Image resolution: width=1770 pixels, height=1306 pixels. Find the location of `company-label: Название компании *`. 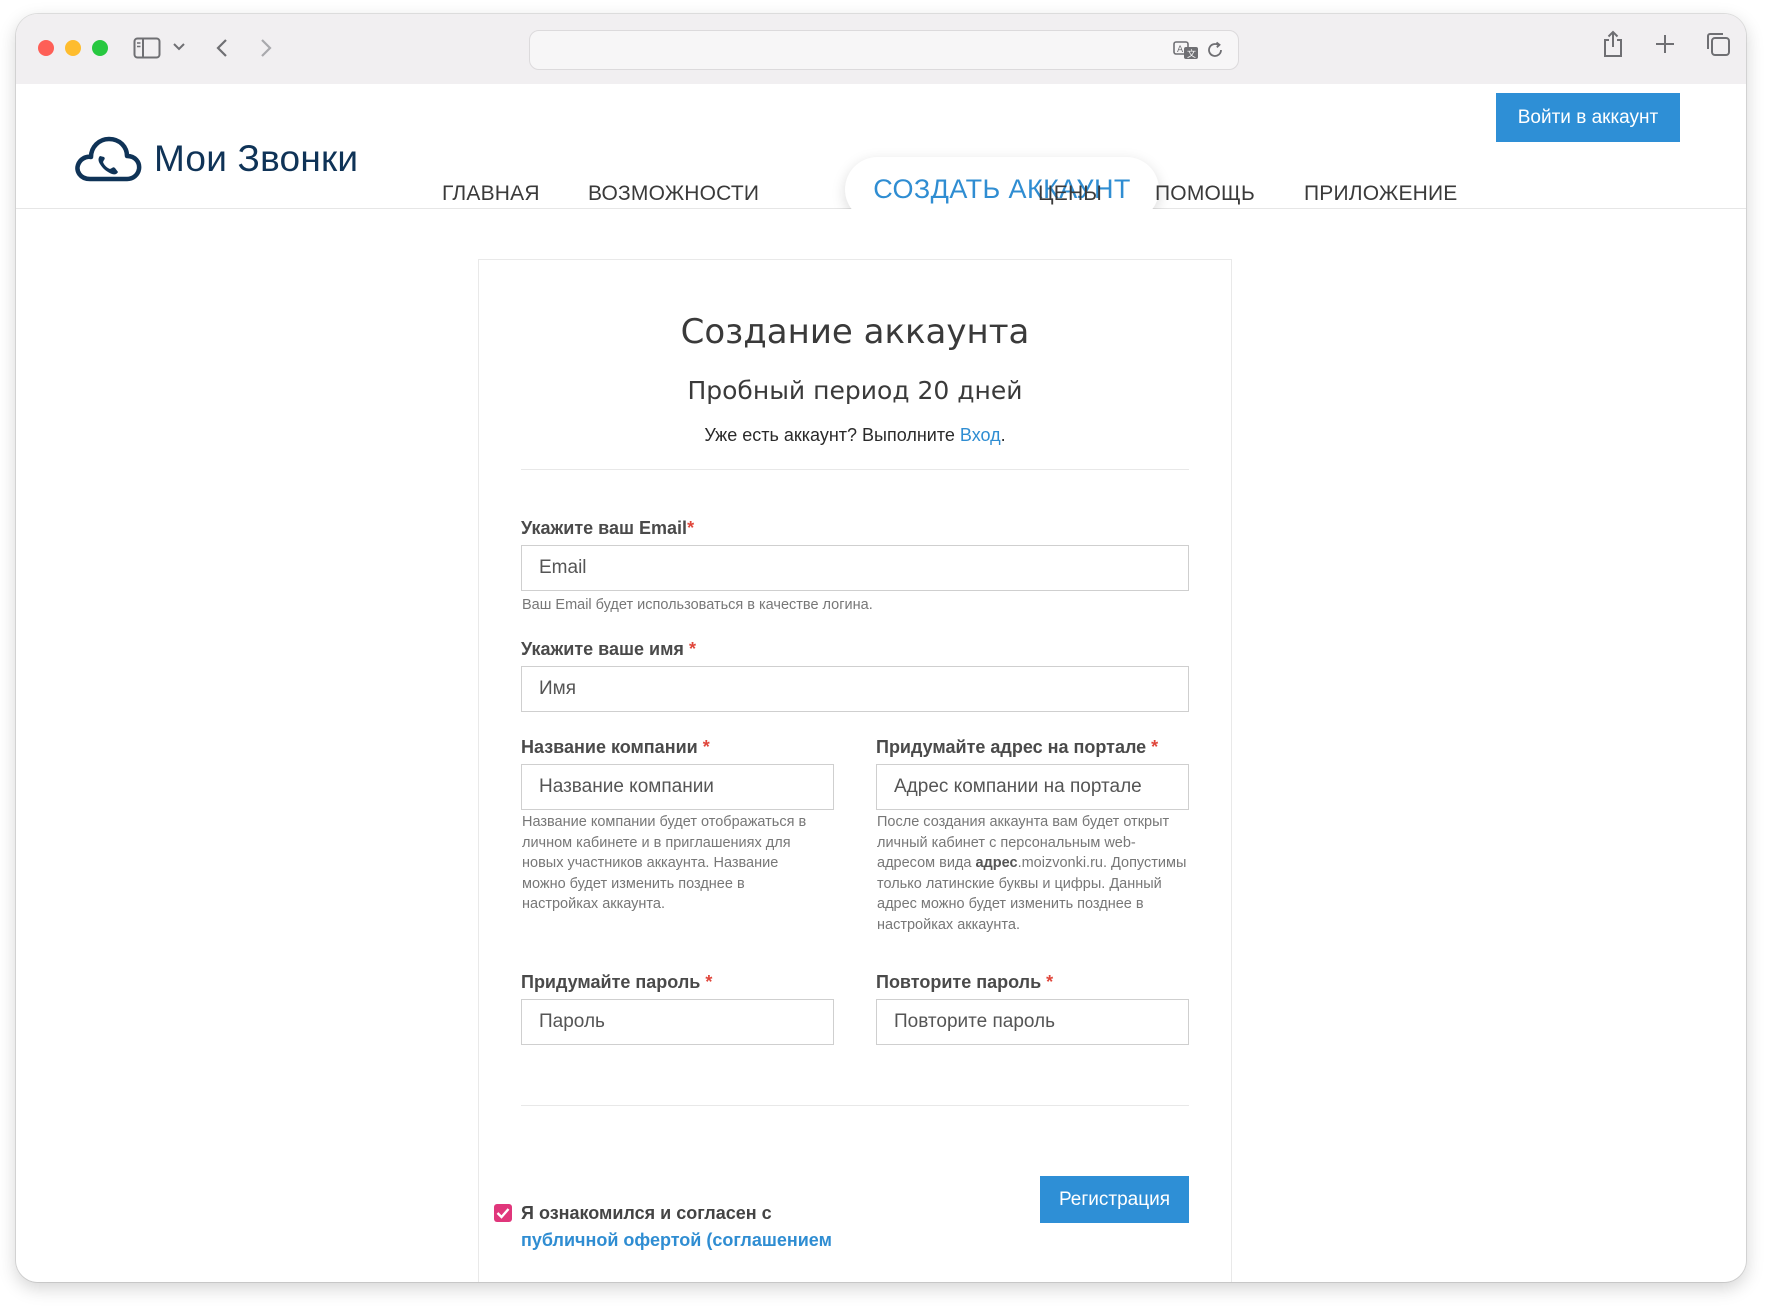

company-label: Название компании * is located at coordinates (615, 747).